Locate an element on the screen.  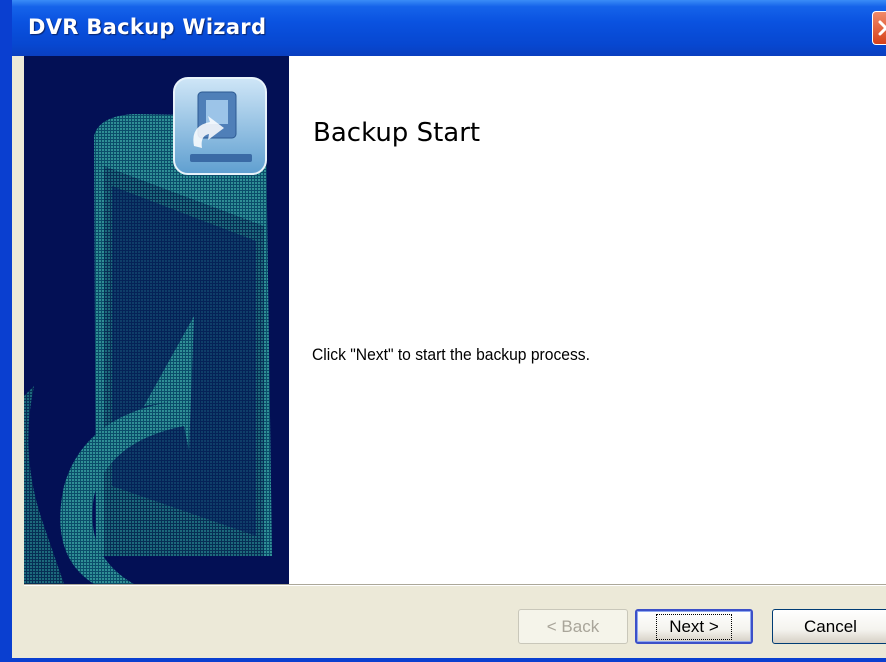
button-separator is located at coordinates (455, 585).